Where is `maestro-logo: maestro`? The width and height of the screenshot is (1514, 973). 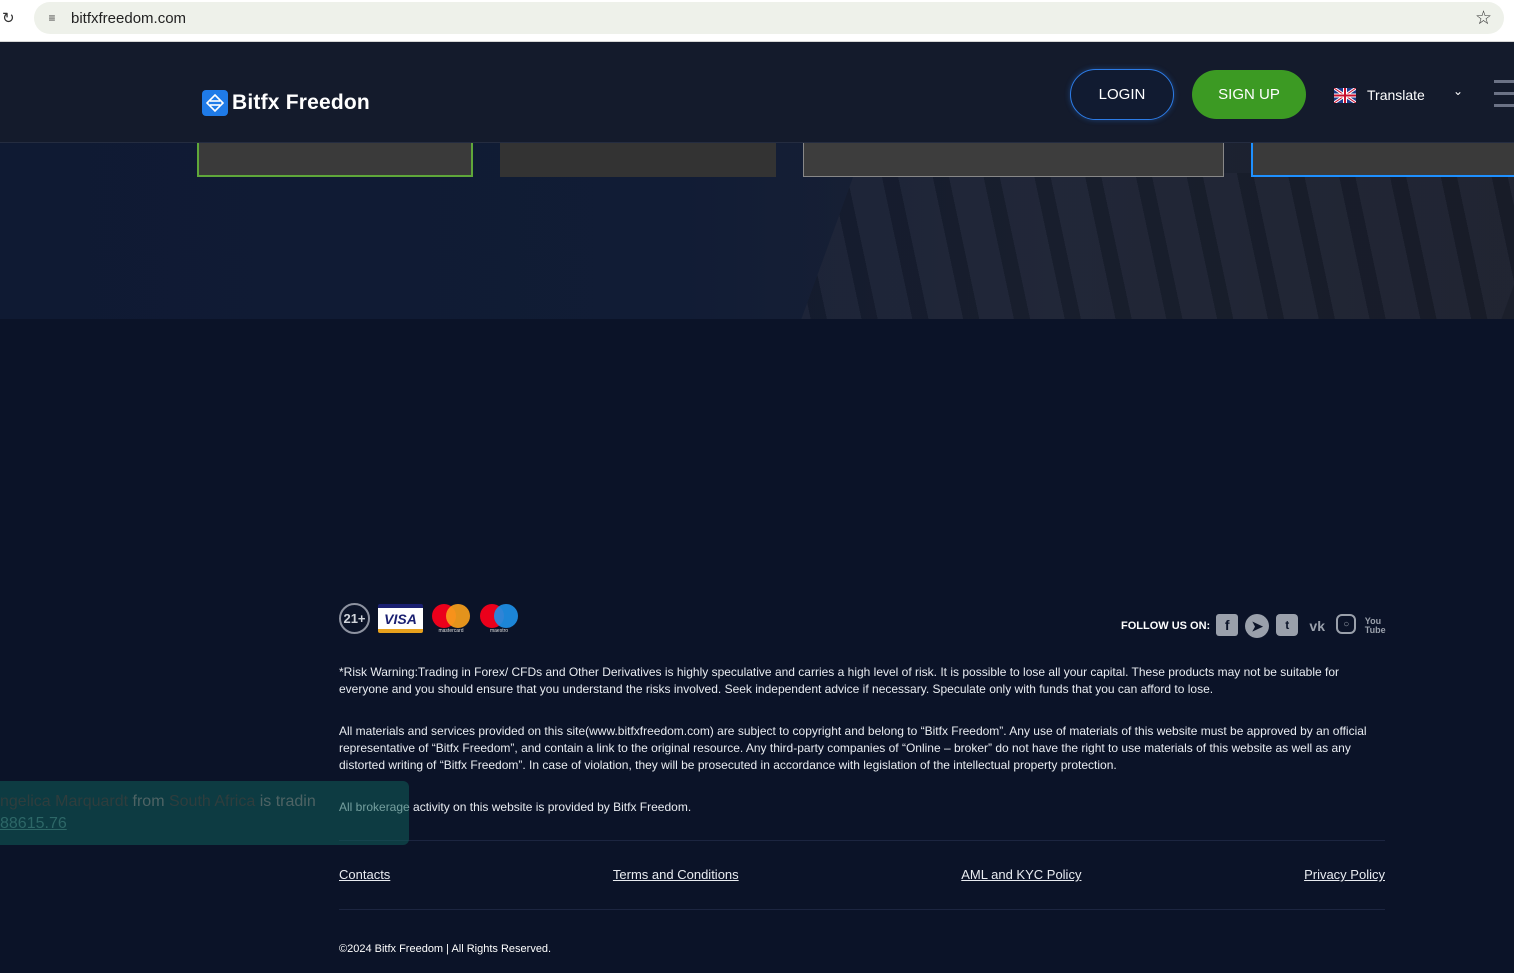
maestro-logo: maestro is located at coordinates (499, 618).